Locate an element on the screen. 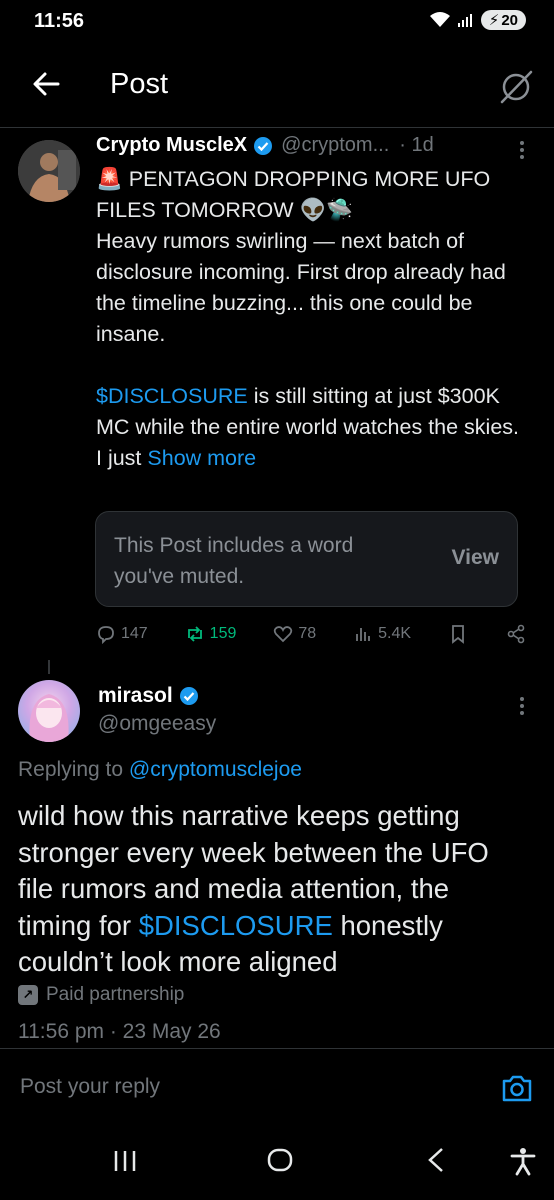 Image resolution: width=554 pixels, height=1200 pixels. repost-action: 159 is located at coordinates (210, 634).